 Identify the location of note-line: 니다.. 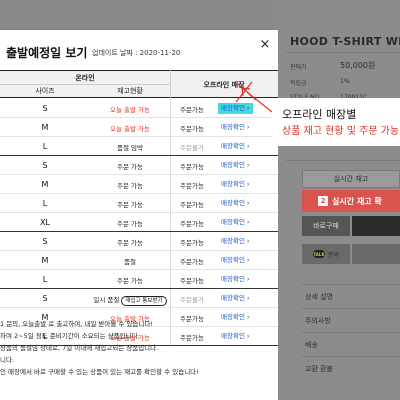
(7, 360).